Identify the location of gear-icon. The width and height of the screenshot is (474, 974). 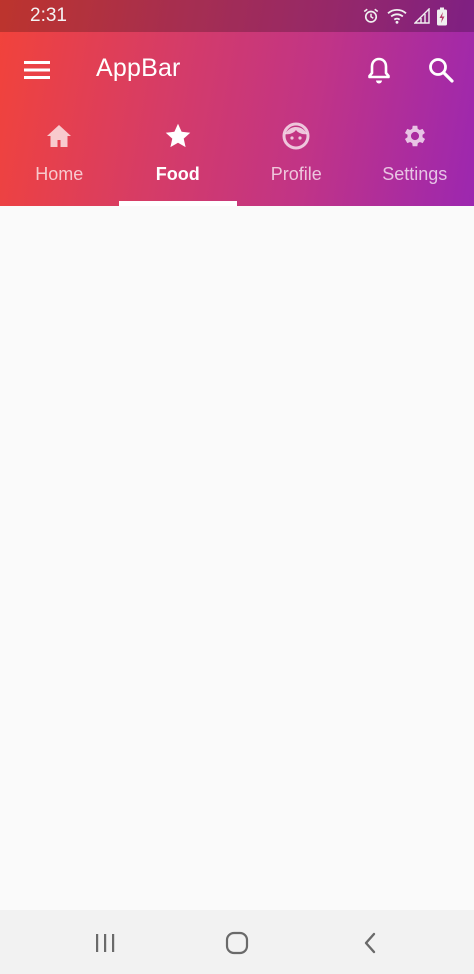
(415, 136).